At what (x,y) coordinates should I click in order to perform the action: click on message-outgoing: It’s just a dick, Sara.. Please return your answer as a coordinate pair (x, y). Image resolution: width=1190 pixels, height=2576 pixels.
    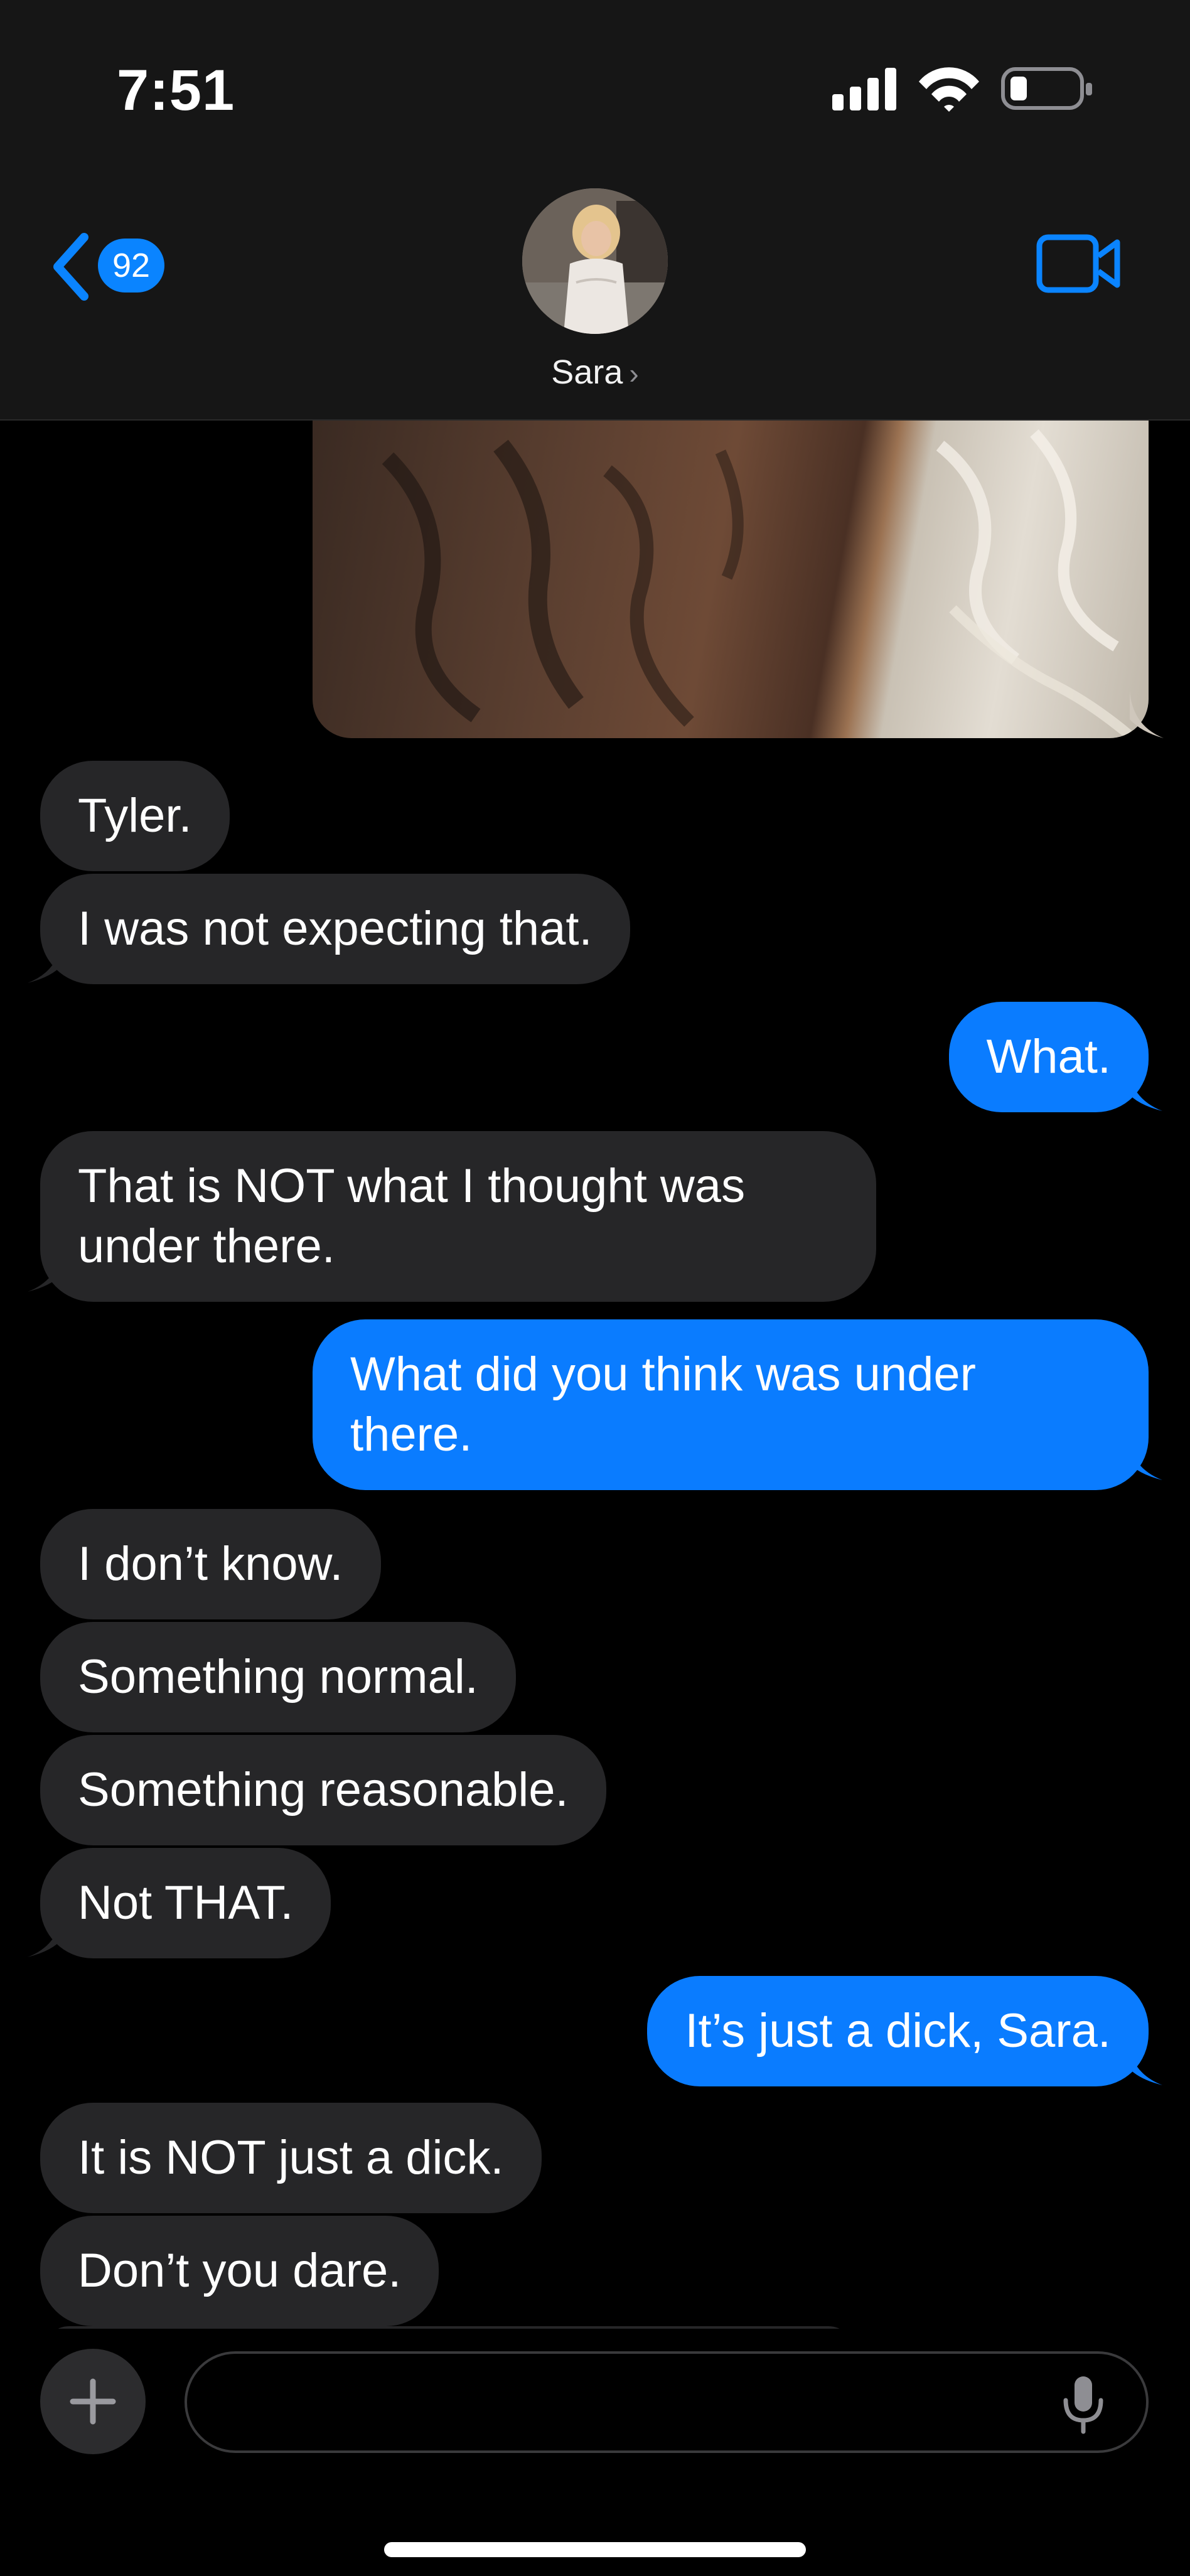
    Looking at the image, I should click on (898, 2031).